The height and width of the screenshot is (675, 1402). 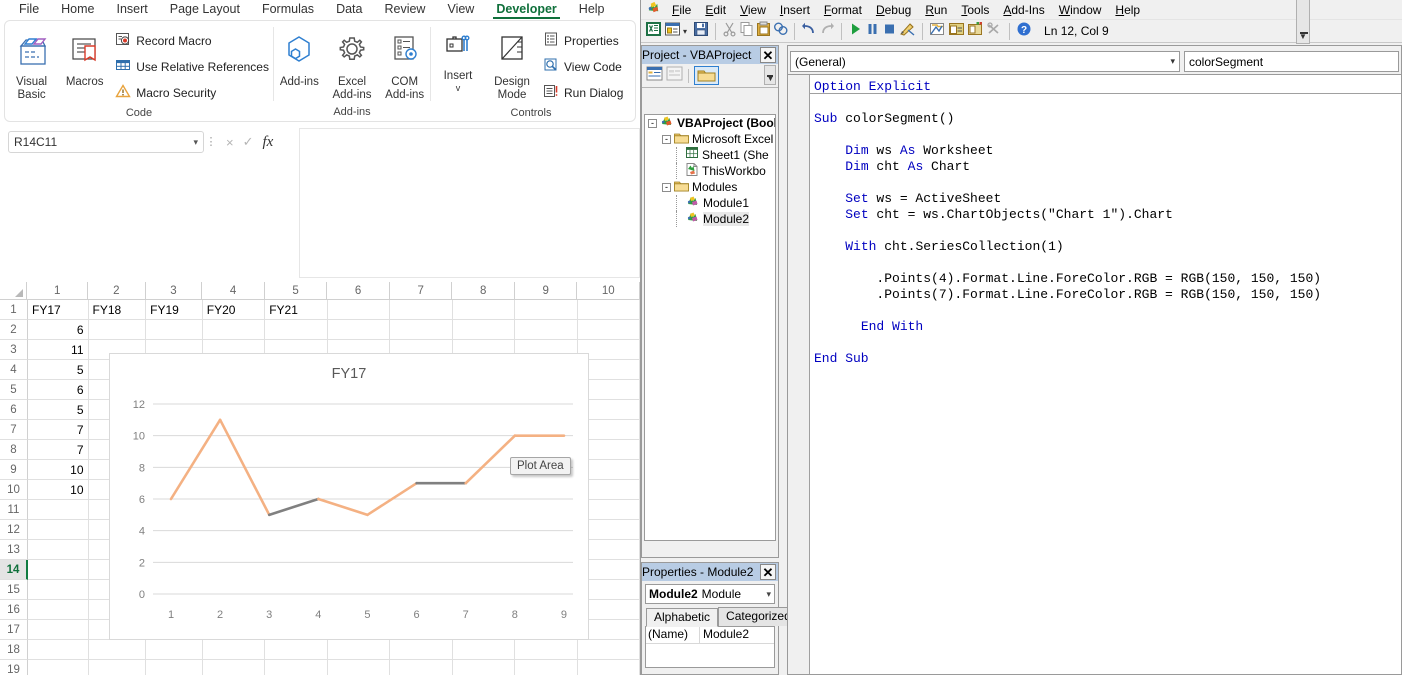 I want to click on vba-menu-insert: Insert, so click(x=795, y=10).